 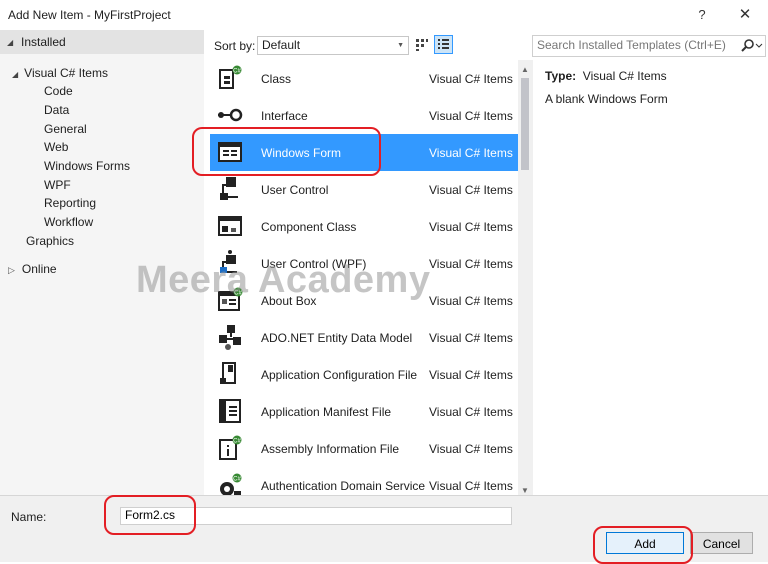 I want to click on highlight-ring-name, so click(x=150, y=515).